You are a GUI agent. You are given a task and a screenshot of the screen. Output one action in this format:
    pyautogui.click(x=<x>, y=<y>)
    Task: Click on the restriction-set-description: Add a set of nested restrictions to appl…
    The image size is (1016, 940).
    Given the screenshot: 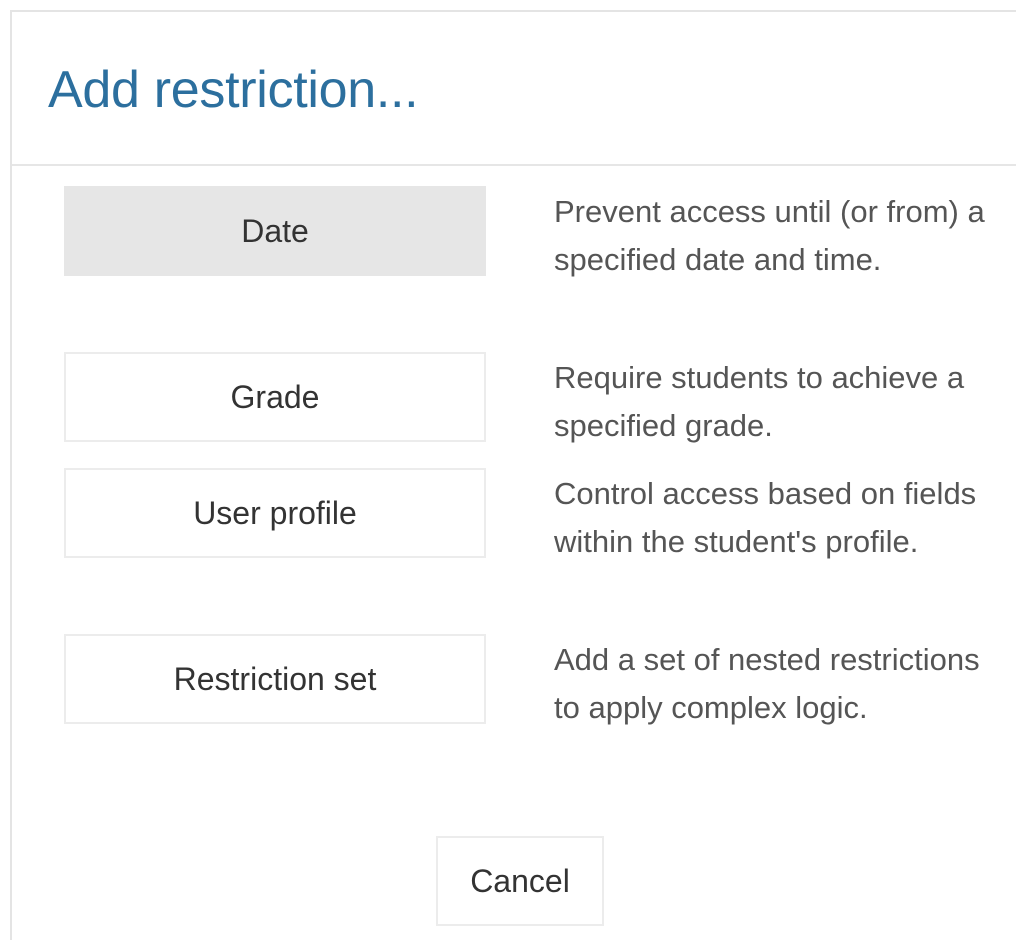 What is the action you would take?
    pyautogui.click(x=767, y=683)
    